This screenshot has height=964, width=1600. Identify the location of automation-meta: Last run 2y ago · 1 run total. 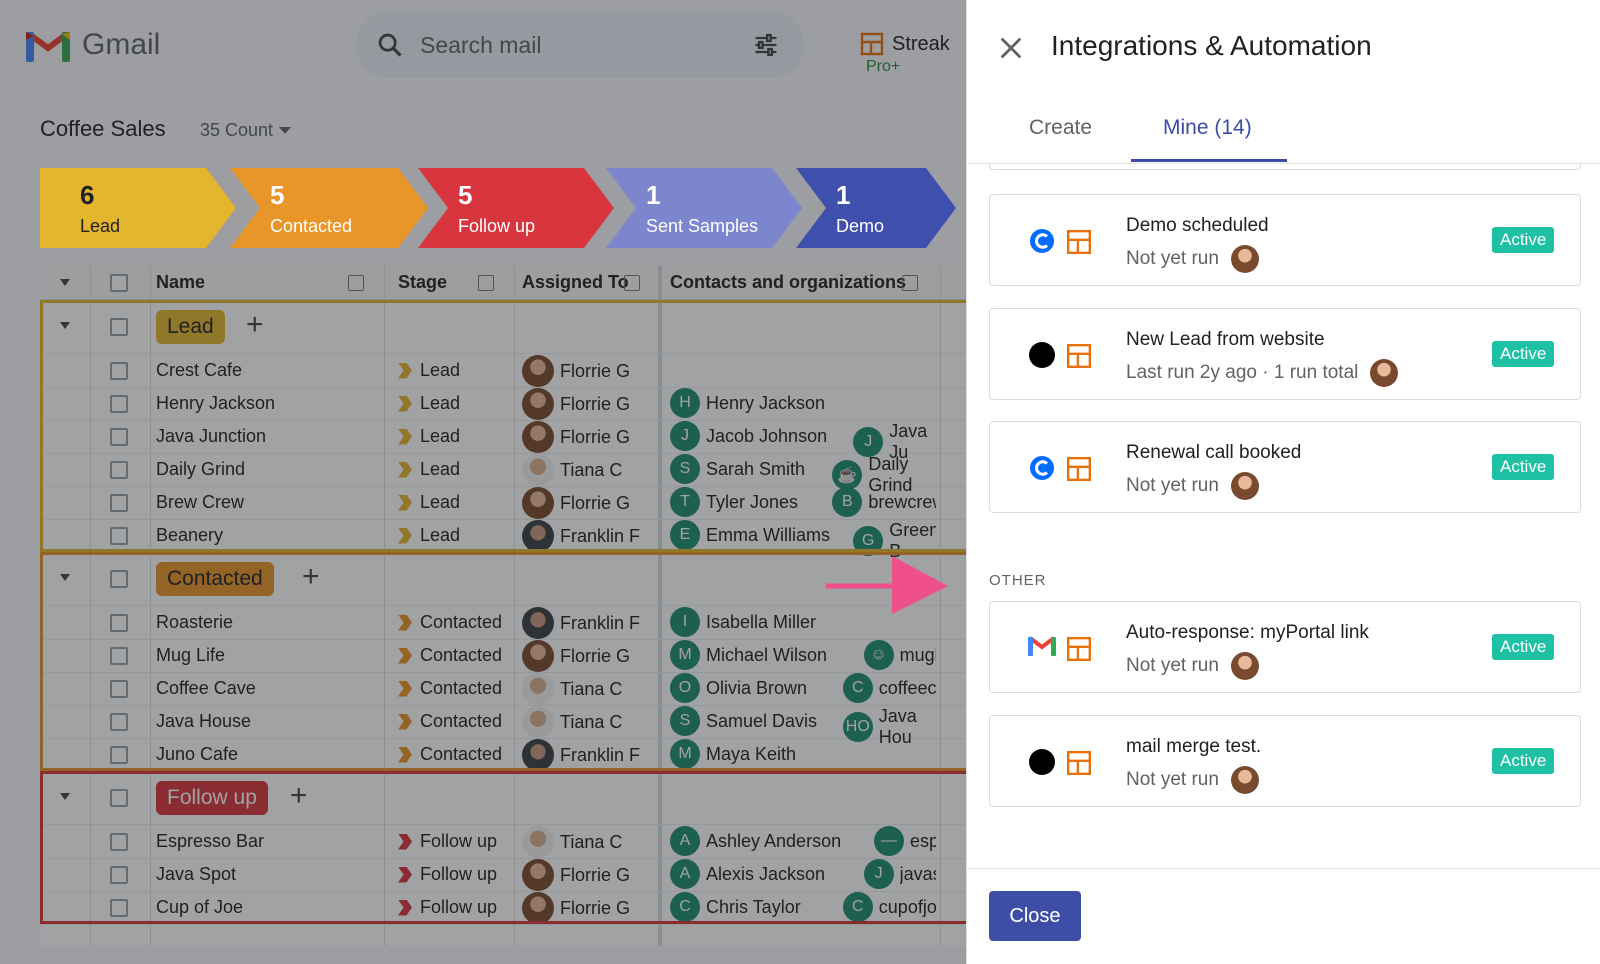
(1262, 373).